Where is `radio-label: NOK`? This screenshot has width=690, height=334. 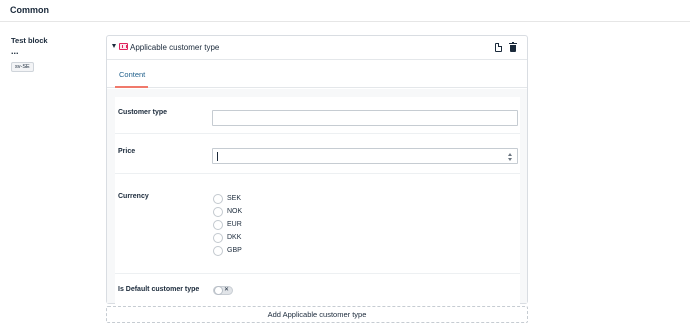
radio-label: NOK is located at coordinates (235, 211).